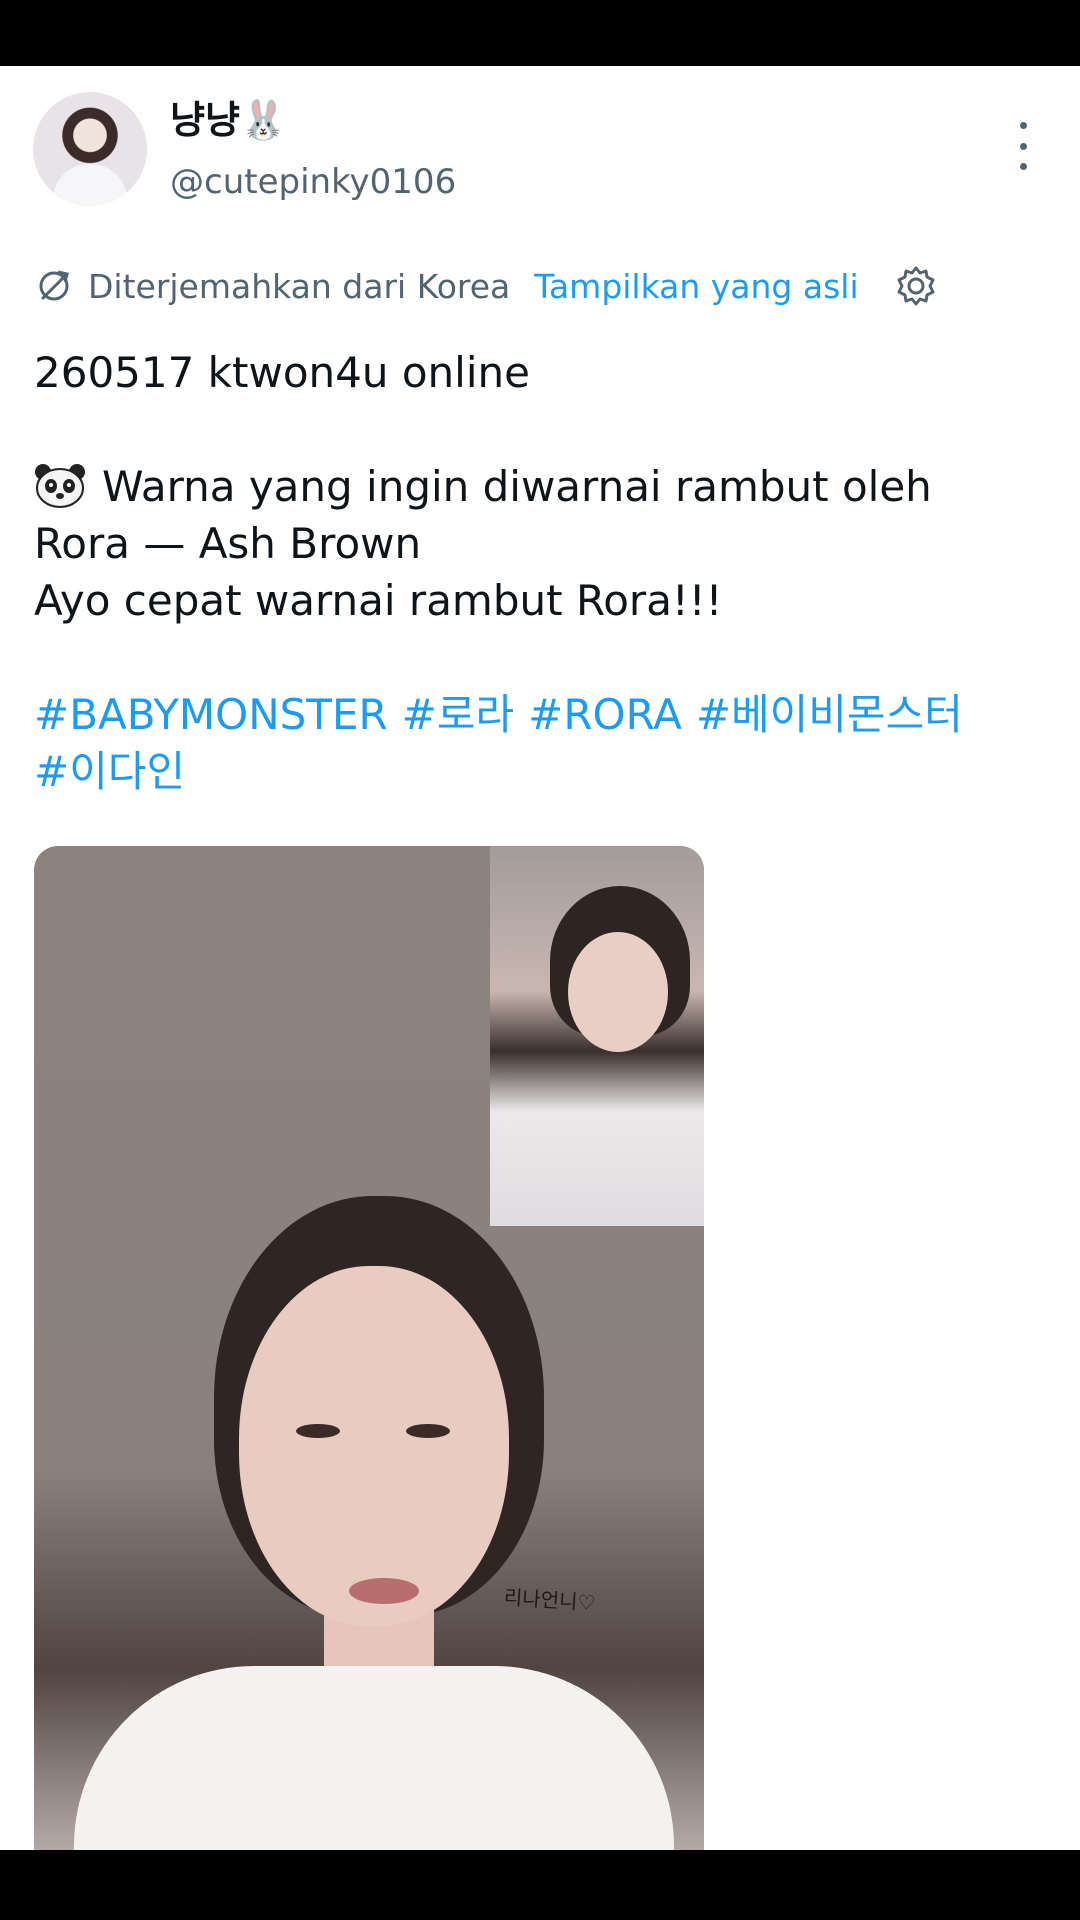 The width and height of the screenshot is (1080, 1920). I want to click on tweet-line: Rora — Ash Brown, so click(228, 543).